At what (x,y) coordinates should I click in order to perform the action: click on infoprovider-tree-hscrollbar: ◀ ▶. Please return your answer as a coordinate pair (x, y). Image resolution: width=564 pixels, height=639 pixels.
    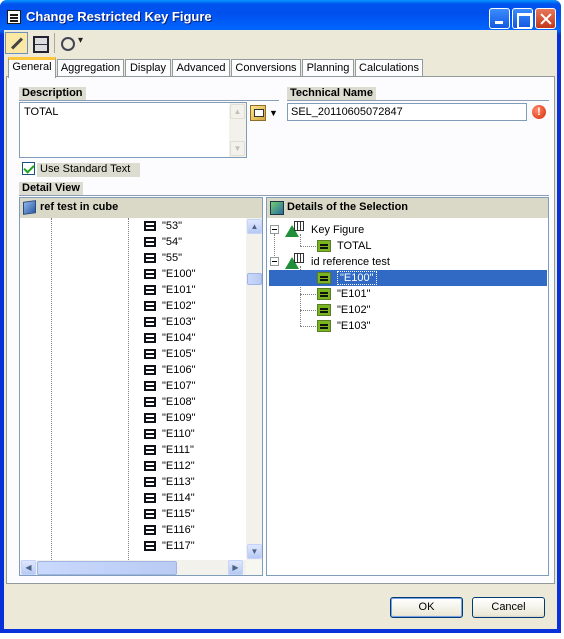
    Looking at the image, I should click on (133, 567).